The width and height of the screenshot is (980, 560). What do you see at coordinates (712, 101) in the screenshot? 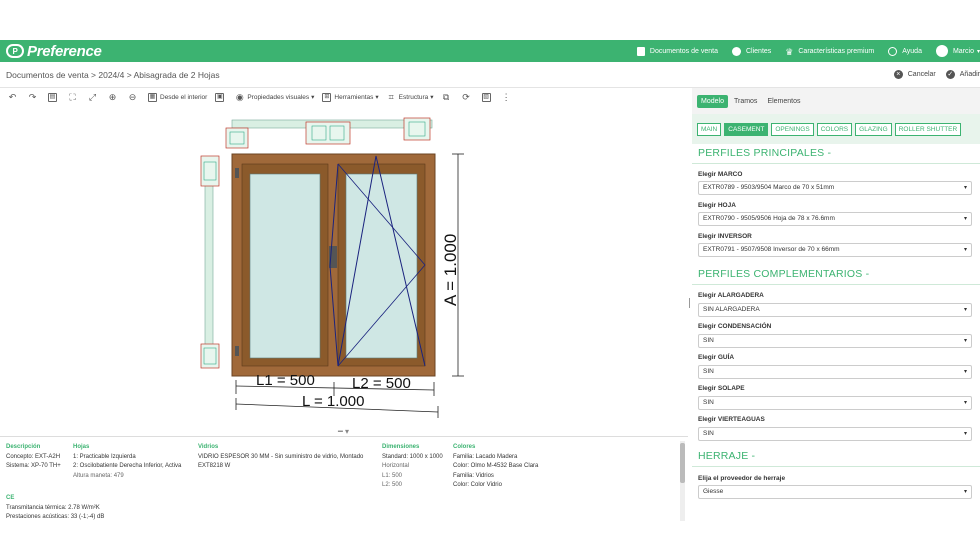
I see `tab-modelo: Modelo` at bounding box center [712, 101].